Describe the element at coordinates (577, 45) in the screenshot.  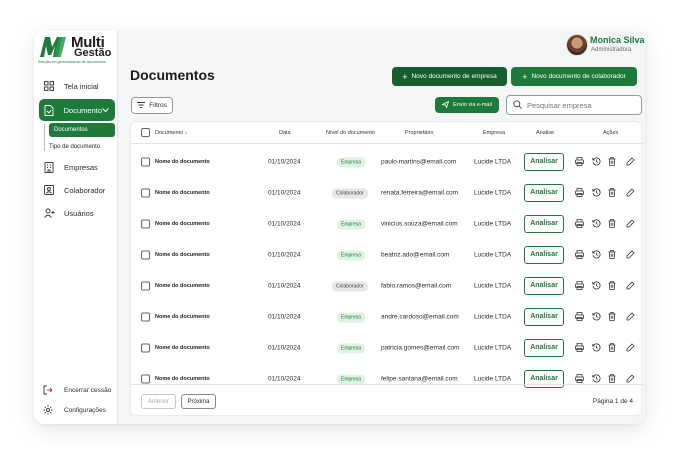
I see `avatar` at that location.